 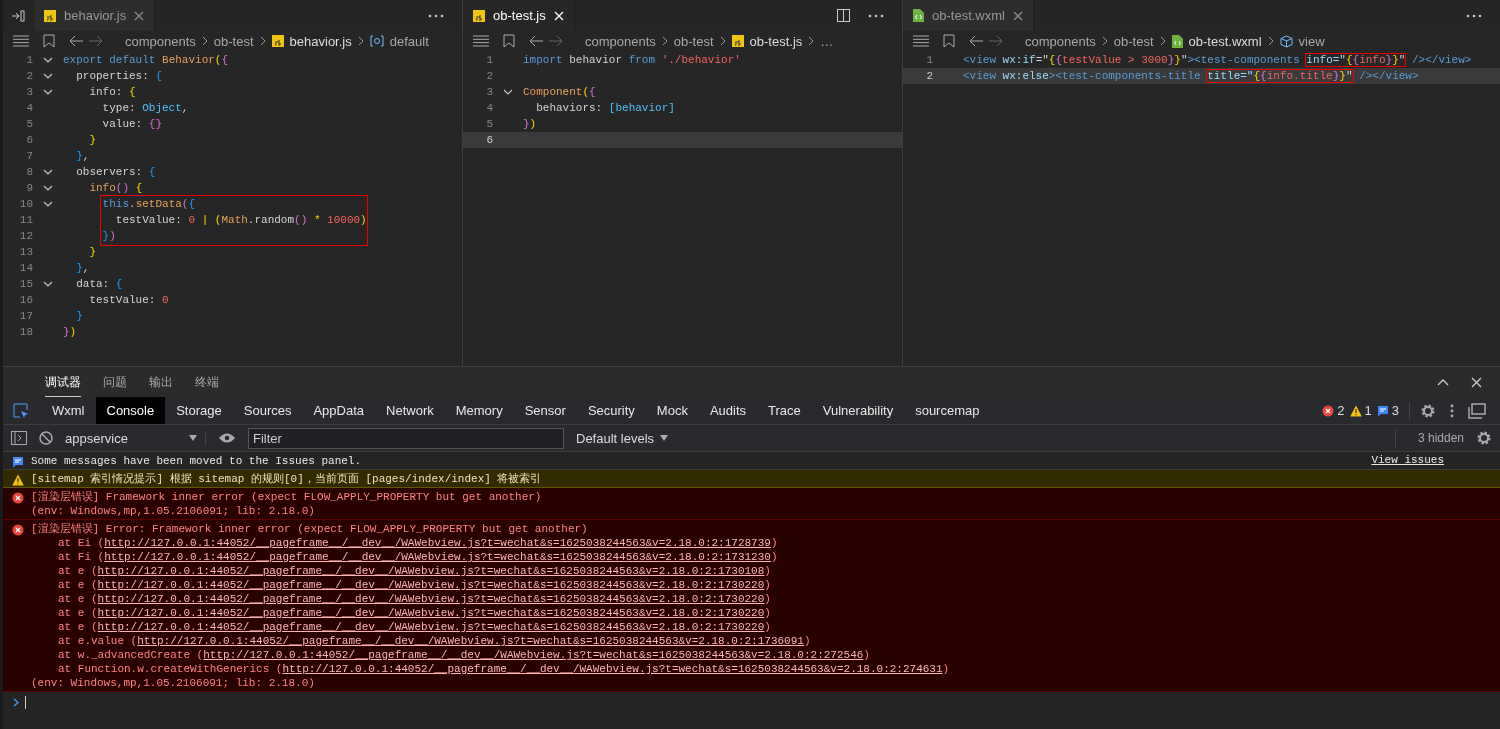 I want to click on panel-tab: 终端, so click(x=207, y=382).